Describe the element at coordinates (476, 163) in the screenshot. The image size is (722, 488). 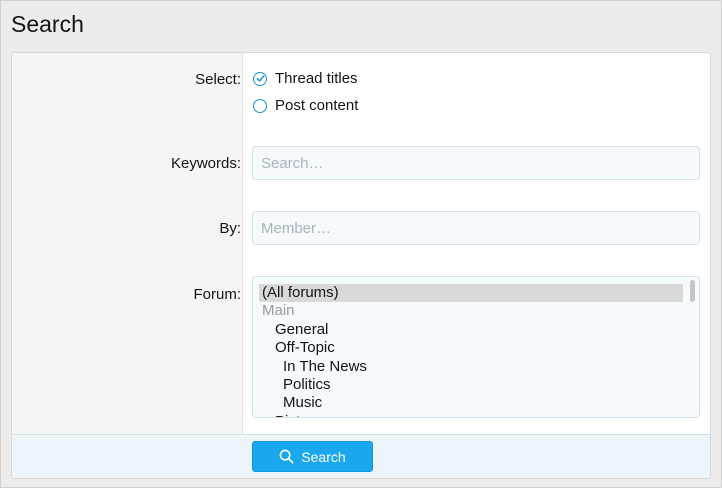
I see `keywords-input` at that location.